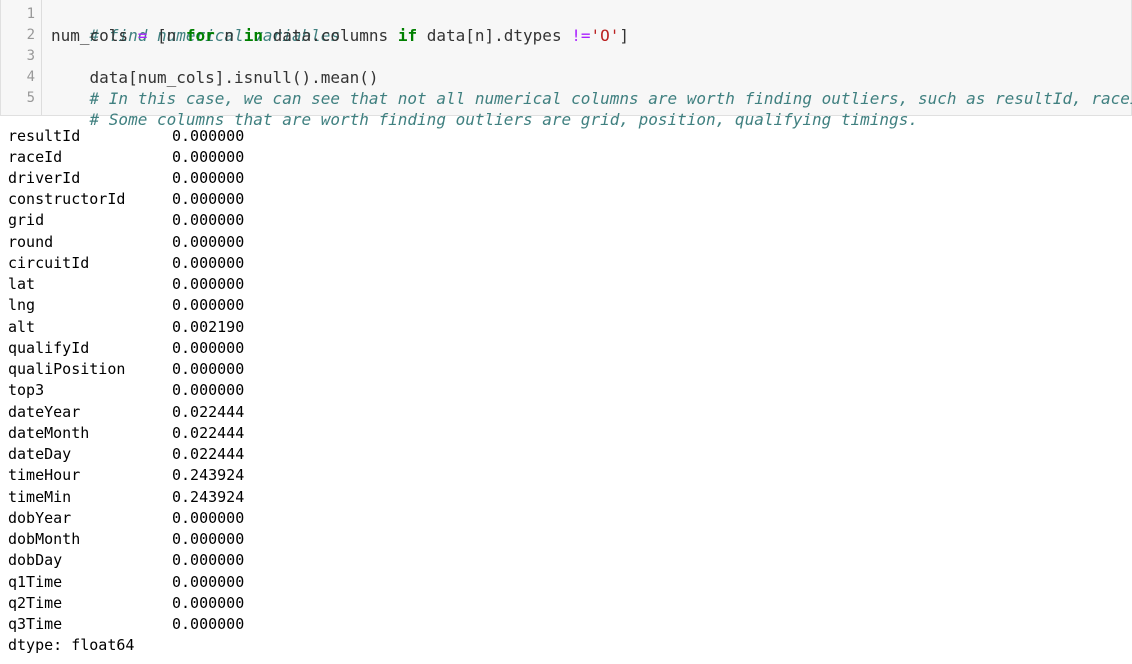  I want to click on column-name: raceId, so click(35, 157).